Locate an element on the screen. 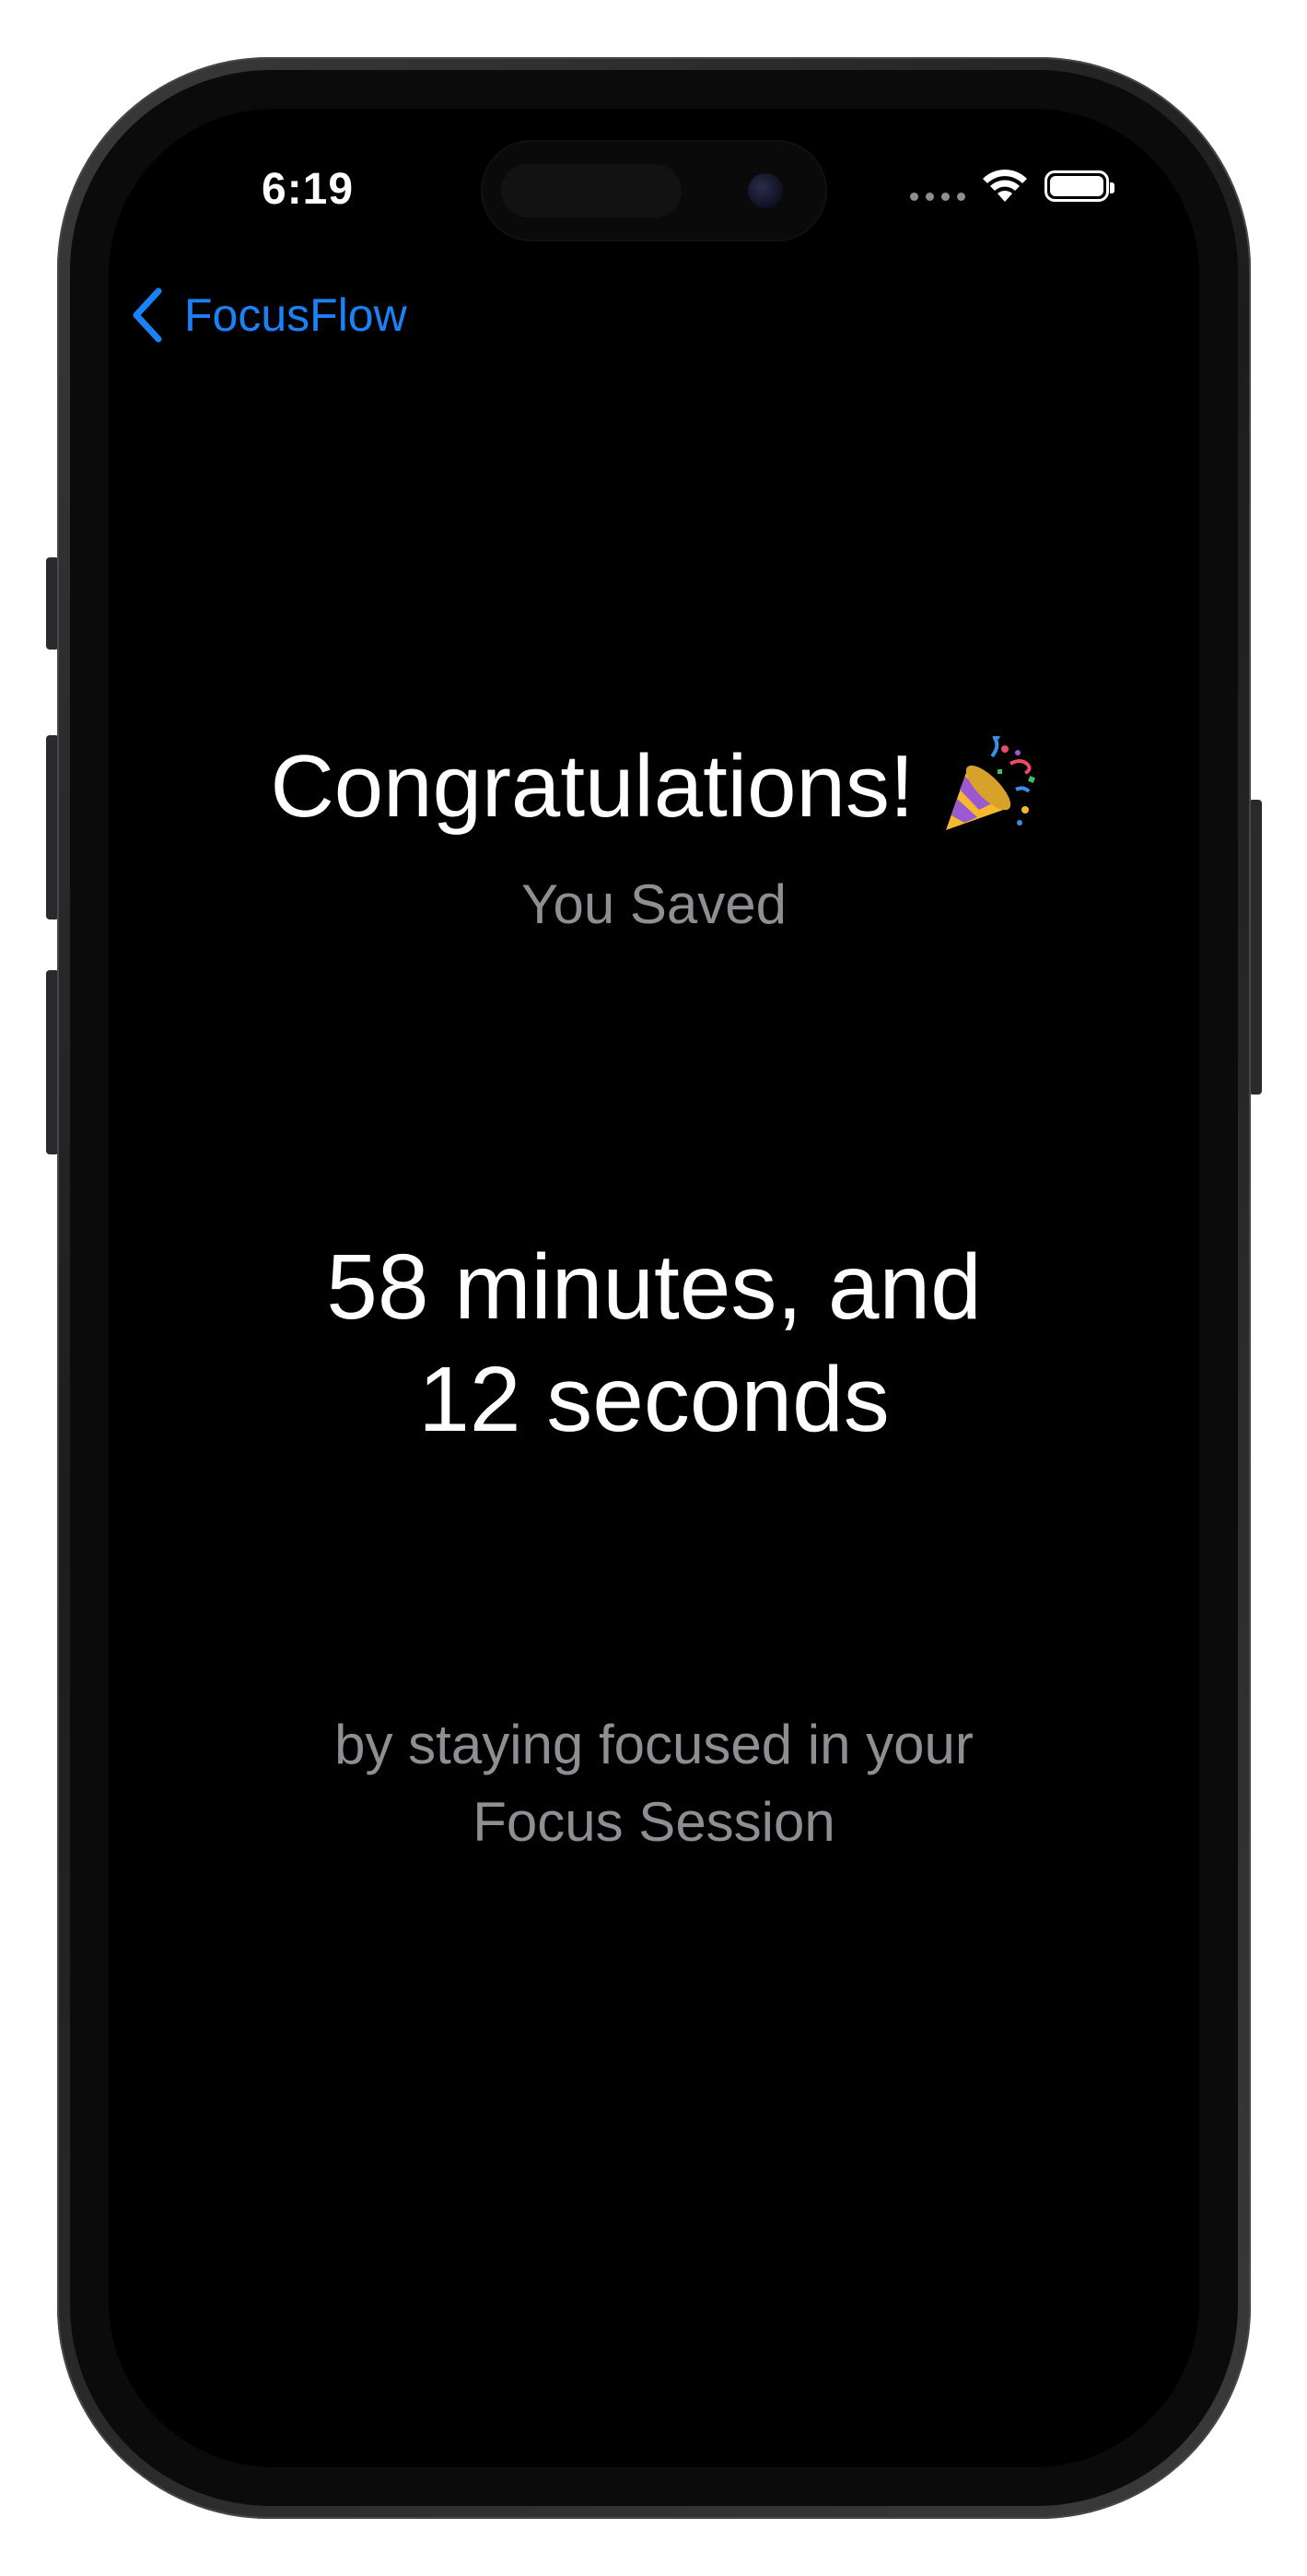 The image size is (1307, 2576). cellular-signal-icon is located at coordinates (938, 186).